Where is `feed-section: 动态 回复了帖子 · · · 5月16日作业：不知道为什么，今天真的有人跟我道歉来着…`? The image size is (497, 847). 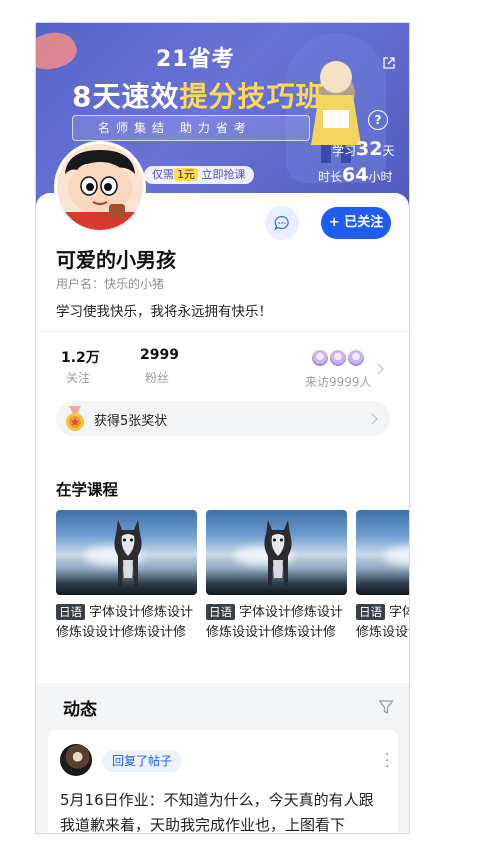
feed-section: 动态 回复了帖子 · · · 5月16日作业：不知道为什么，今天真的有人跟我道歉来着… is located at coordinates (222, 758).